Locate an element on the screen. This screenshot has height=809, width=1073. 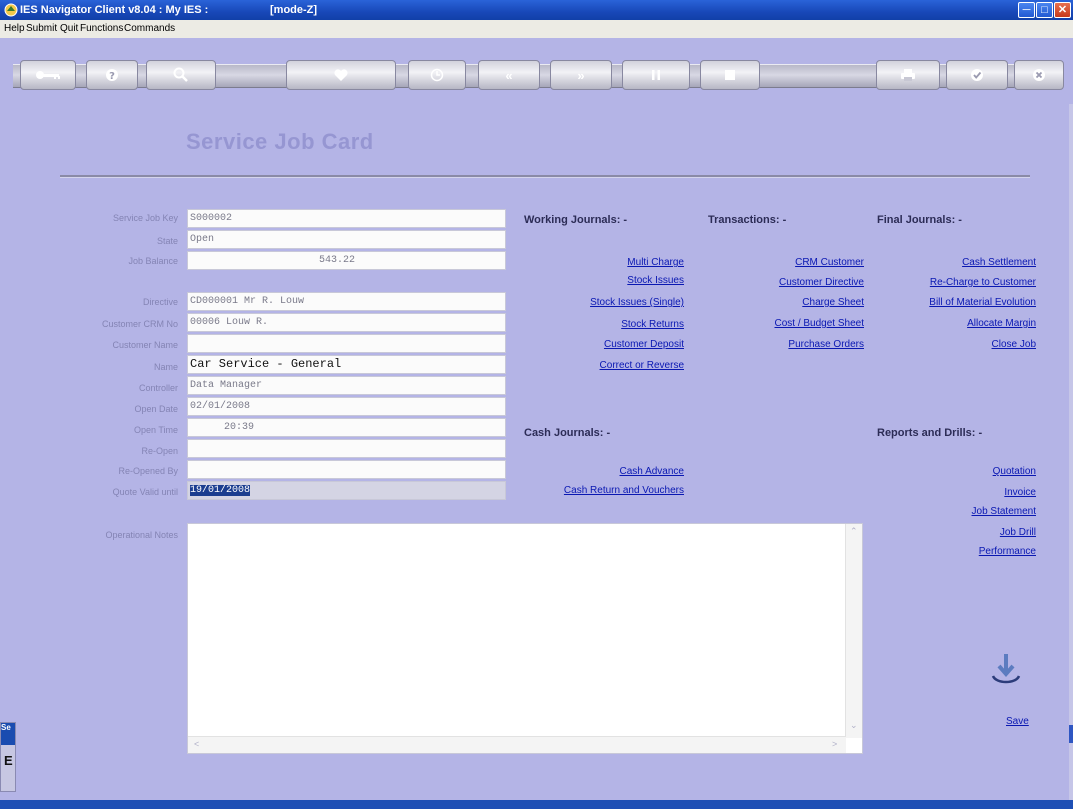
header-divider is located at coordinates (545, 176).